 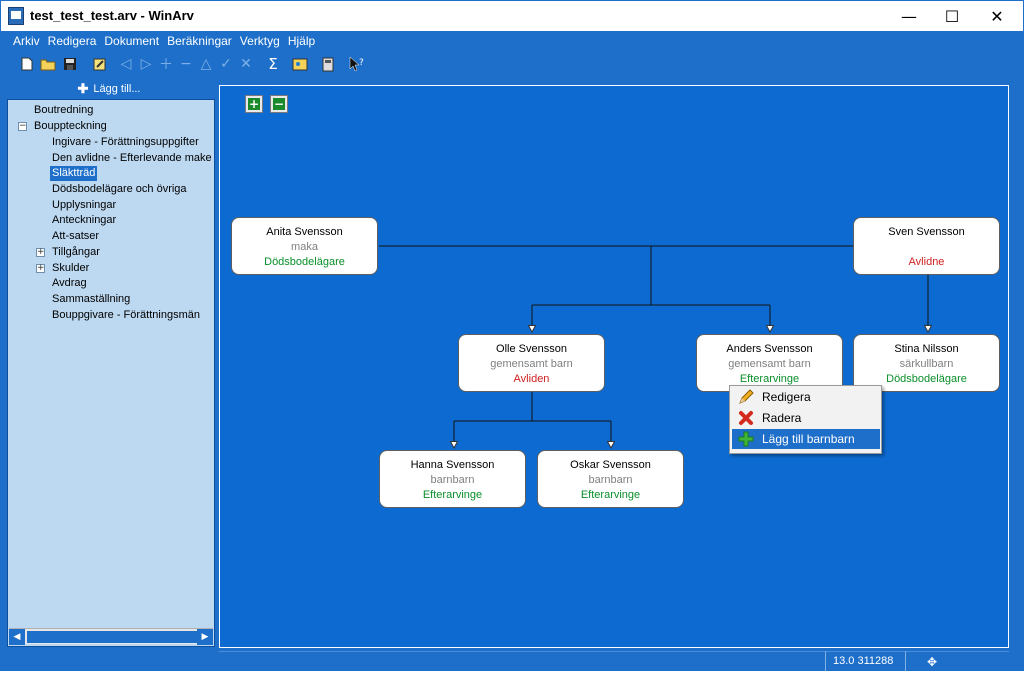 What do you see at coordinates (610, 465) in the screenshot?
I see `person-name: Oskar Svensson` at bounding box center [610, 465].